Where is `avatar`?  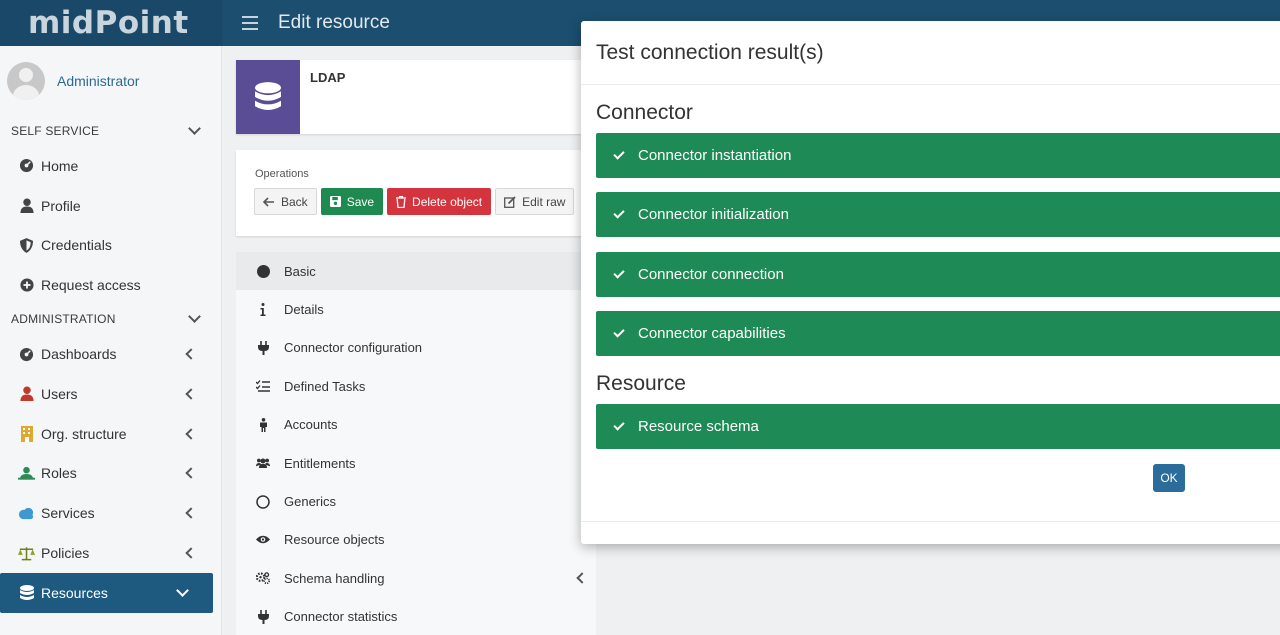 avatar is located at coordinates (26, 81).